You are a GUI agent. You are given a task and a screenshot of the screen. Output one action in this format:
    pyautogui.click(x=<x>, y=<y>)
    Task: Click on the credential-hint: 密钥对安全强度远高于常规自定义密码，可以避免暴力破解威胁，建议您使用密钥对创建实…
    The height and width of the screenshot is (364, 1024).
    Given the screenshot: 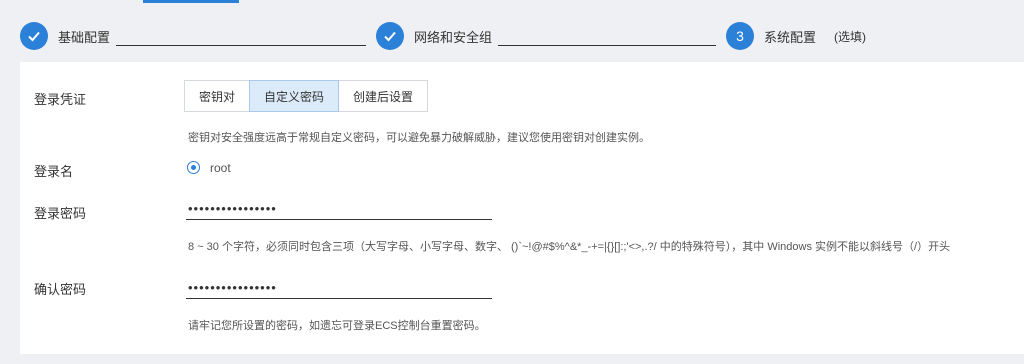 What is the action you would take?
    pyautogui.click(x=419, y=138)
    